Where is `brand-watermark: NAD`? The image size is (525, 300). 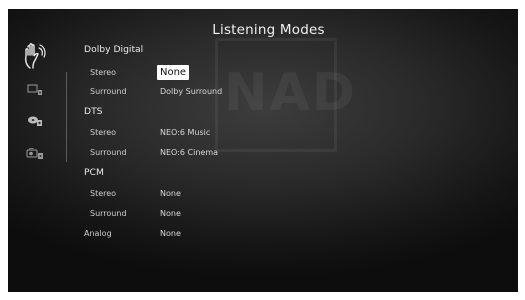
brand-watermark: NAD is located at coordinates (285, 95).